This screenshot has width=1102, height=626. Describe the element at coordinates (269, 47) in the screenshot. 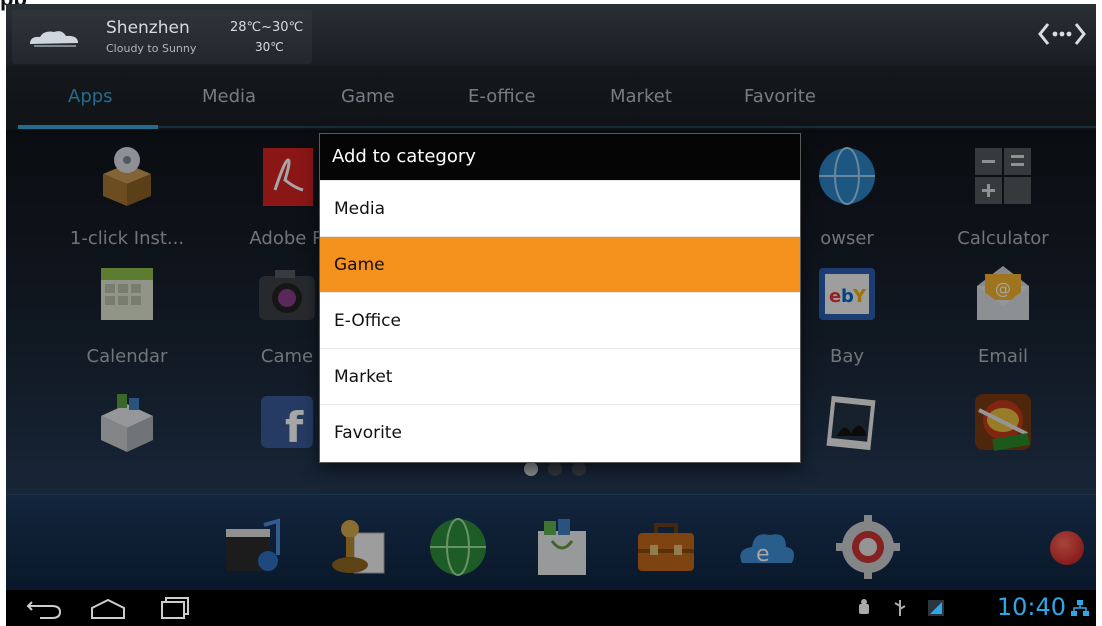

I see `weather-current: 30℃` at that location.